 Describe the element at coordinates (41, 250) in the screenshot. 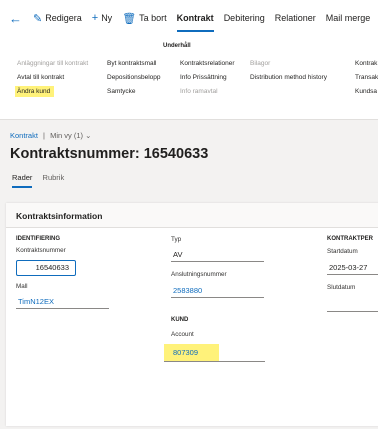

I see `contract-number-label: Kontraktsnummer` at that location.